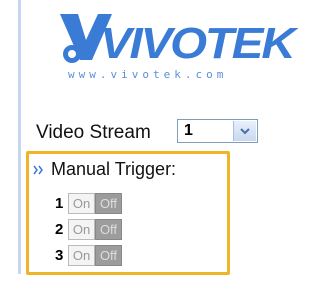 This screenshot has height=287, width=320. I want to click on double-chevron-icon, so click(38, 169).